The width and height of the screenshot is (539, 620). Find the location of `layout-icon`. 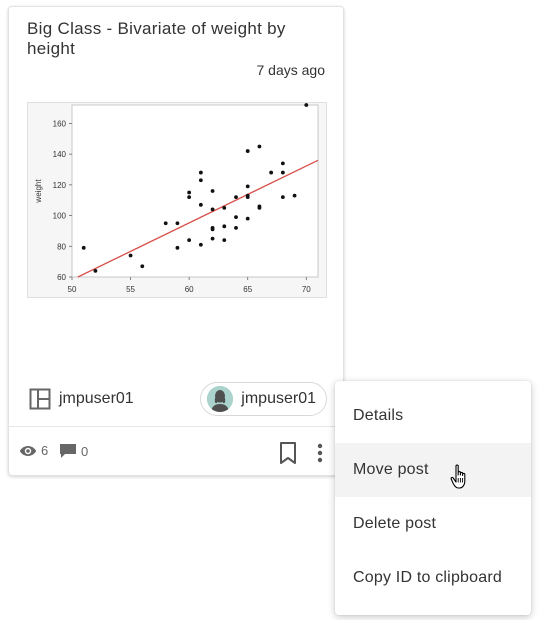

layout-icon is located at coordinates (40, 399).